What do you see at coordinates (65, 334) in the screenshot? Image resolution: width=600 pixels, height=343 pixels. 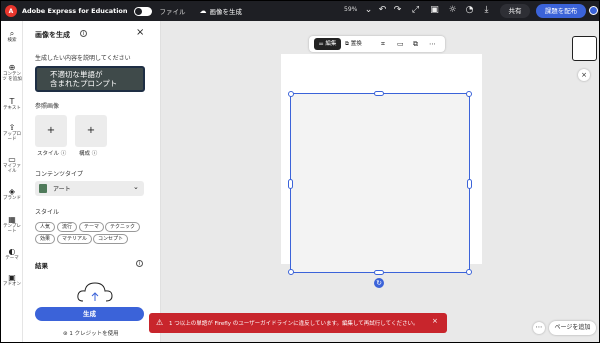 I see `credit-icon: ⊛` at bounding box center [65, 334].